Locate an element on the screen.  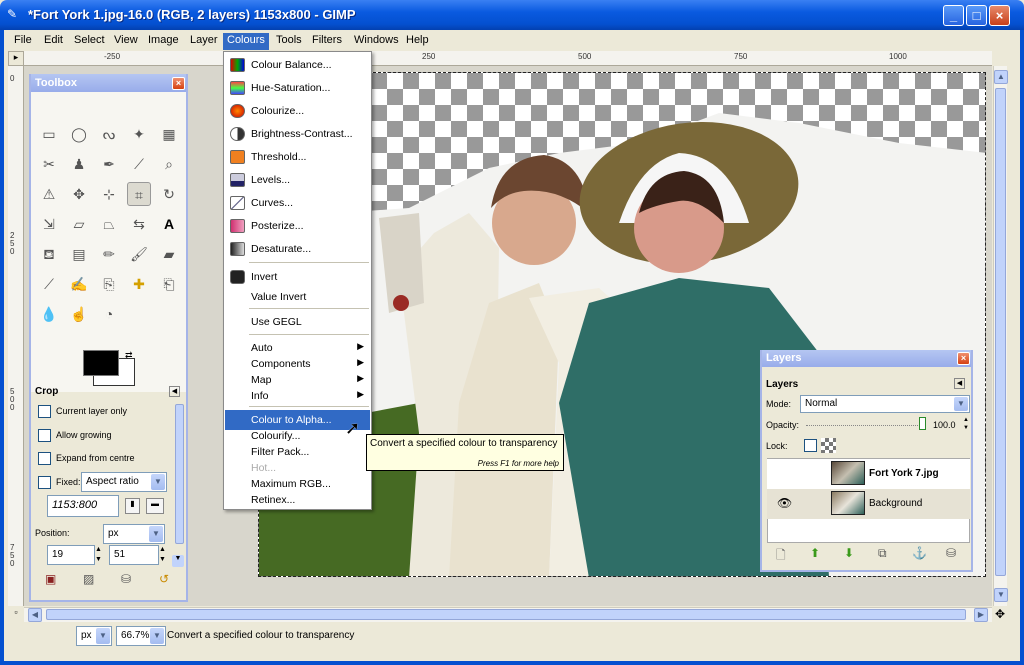
rotate-icon: ↻ is located at coordinates (169, 194).